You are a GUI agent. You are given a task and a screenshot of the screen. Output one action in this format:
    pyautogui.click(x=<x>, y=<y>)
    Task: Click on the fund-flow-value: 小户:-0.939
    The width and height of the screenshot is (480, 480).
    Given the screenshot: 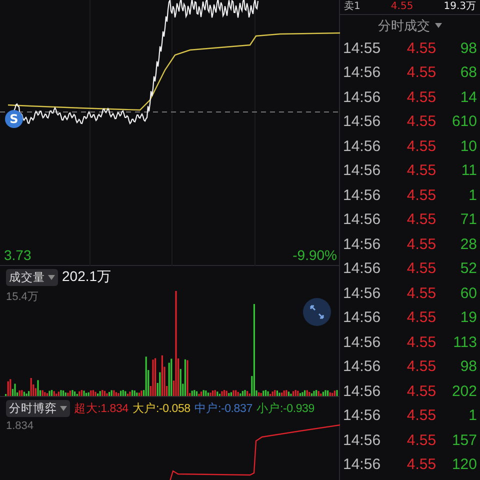 What is the action you would take?
    pyautogui.click(x=285, y=408)
    